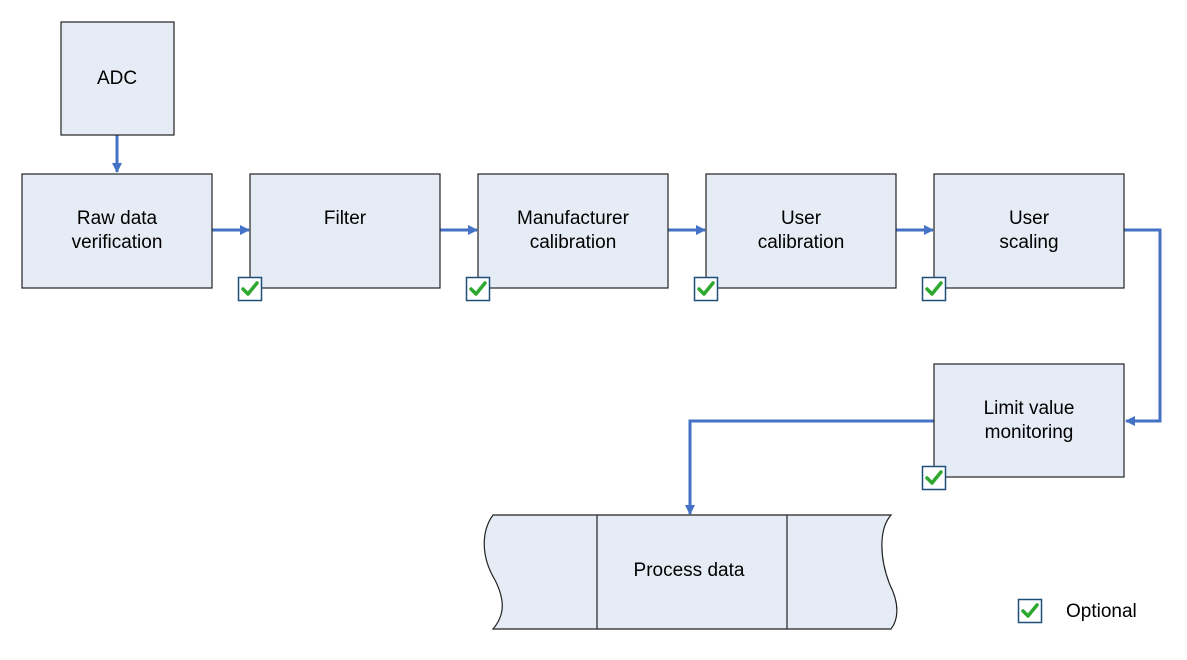 The image size is (1187, 660). I want to click on label-limit-2: monitoring, so click(1029, 432).